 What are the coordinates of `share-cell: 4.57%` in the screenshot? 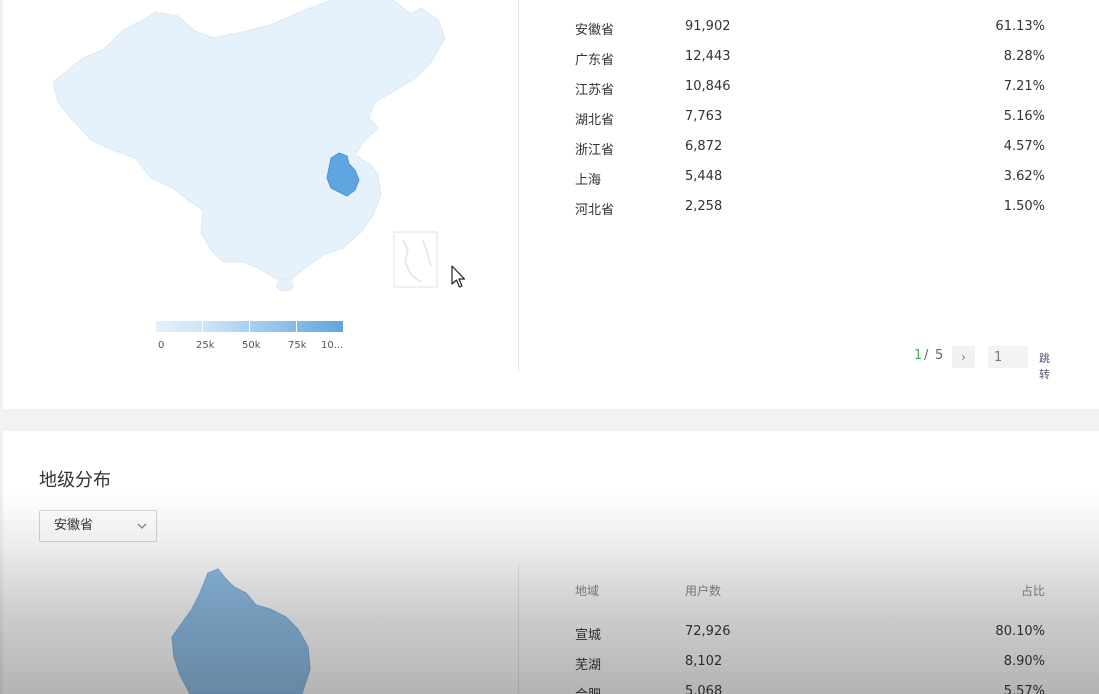 It's located at (1024, 146).